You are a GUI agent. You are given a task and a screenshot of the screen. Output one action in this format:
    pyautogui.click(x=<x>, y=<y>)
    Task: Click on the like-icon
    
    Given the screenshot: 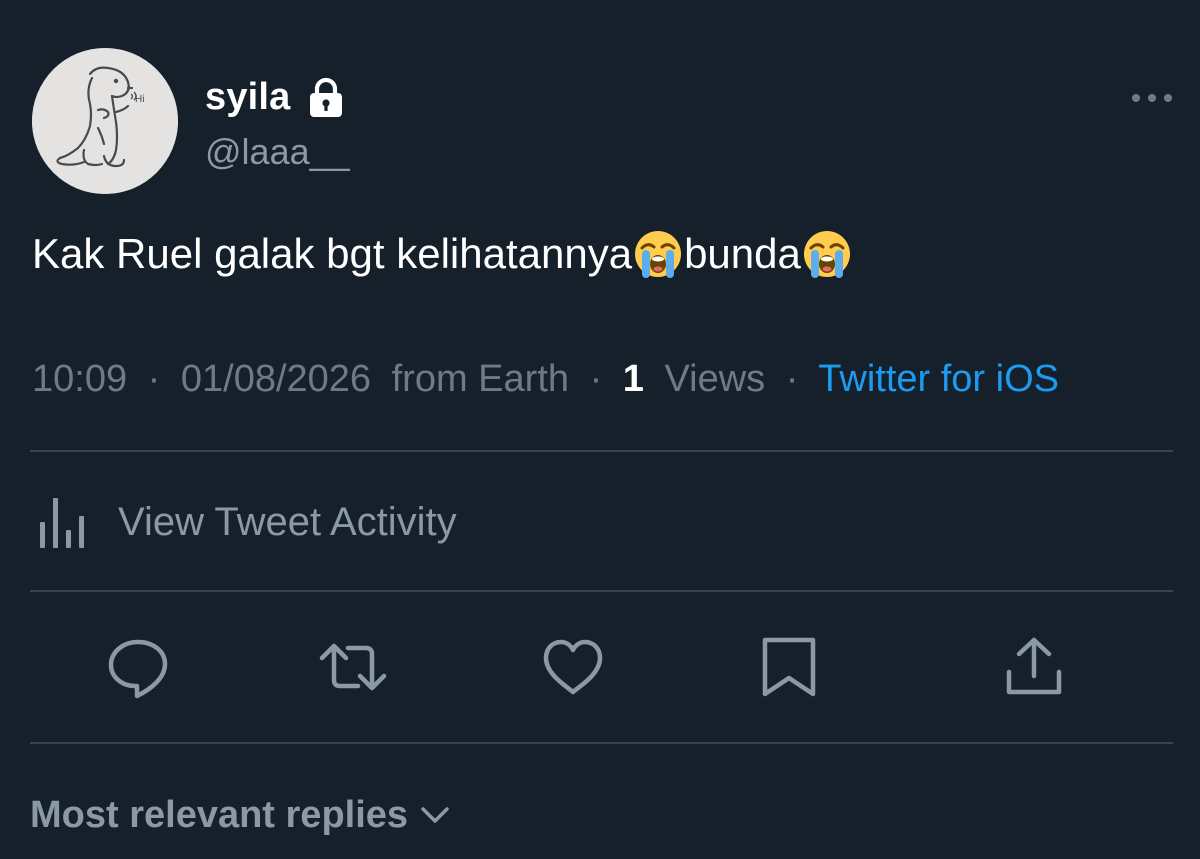 What is the action you would take?
    pyautogui.click(x=573, y=667)
    